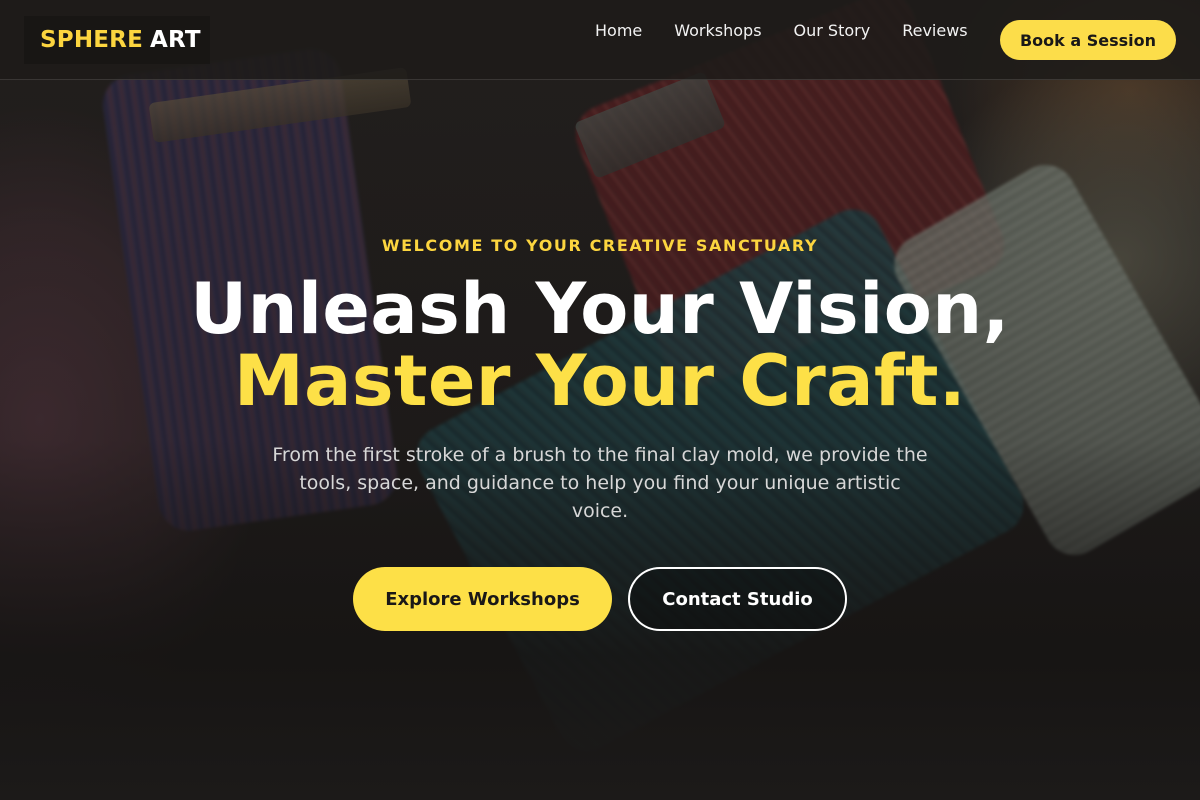 Image resolution: width=1200 pixels, height=800 pixels. I want to click on nav-link-reviews: Reviews, so click(934, 30).